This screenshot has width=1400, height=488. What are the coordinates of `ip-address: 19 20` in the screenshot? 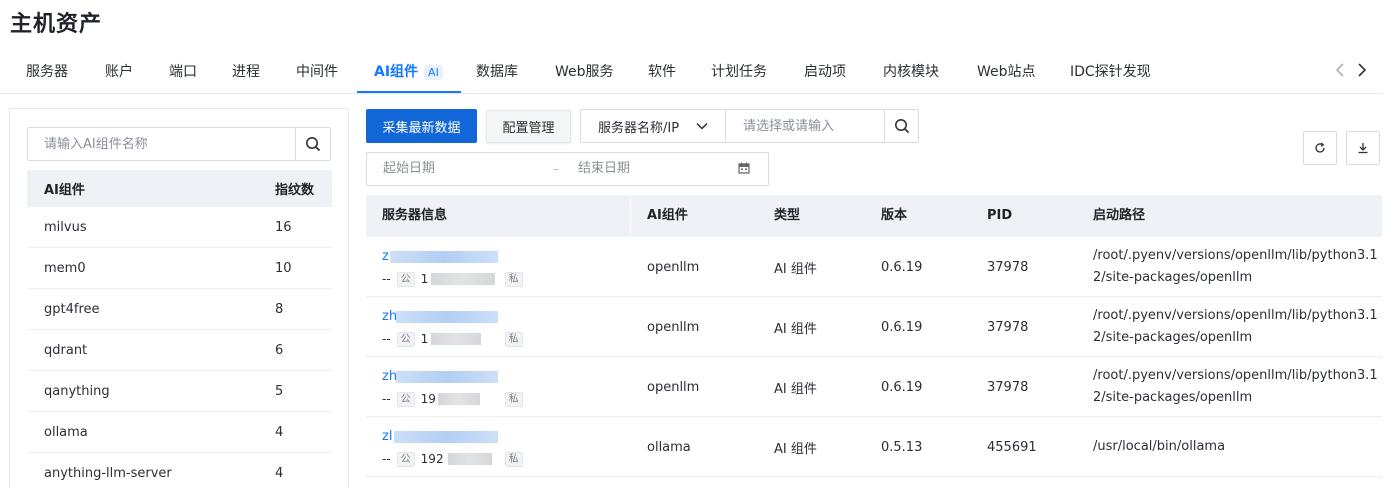 It's located at (460, 399).